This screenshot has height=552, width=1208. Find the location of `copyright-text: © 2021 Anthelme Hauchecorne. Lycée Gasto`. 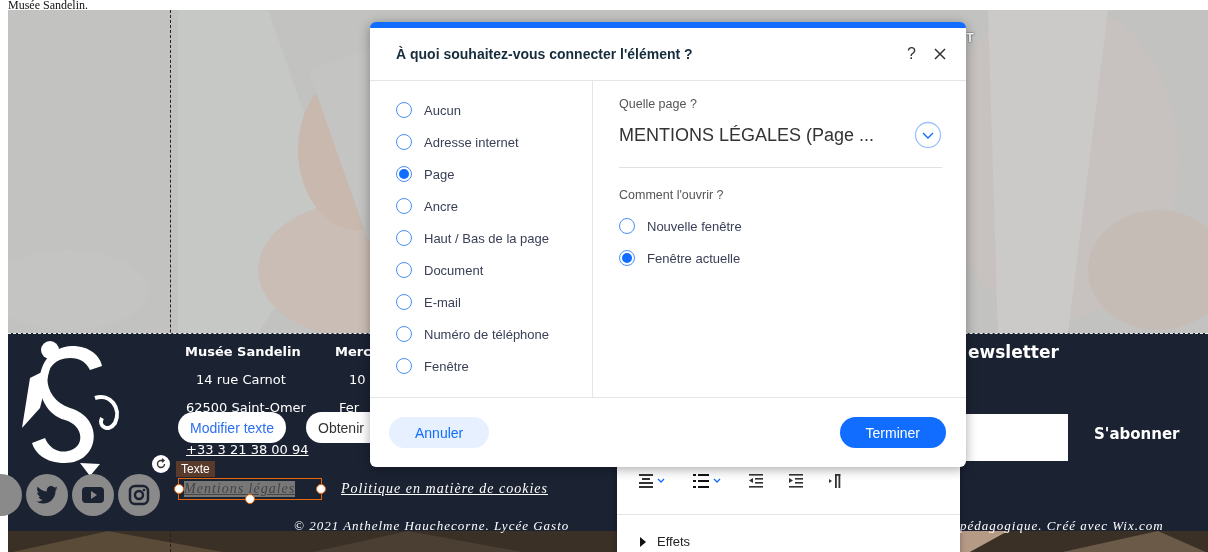

copyright-text: © 2021 Anthelme Hauchecorne. Lycée Gasto is located at coordinates (432, 526).